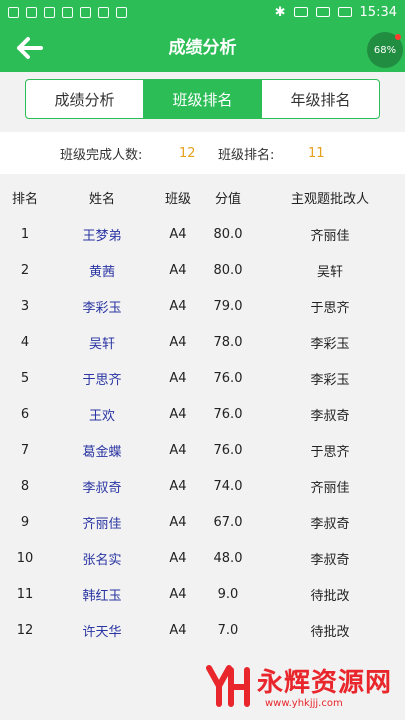 This screenshot has height=720, width=405. What do you see at coordinates (228, 486) in the screenshot?
I see `cell-score: 74.0` at bounding box center [228, 486].